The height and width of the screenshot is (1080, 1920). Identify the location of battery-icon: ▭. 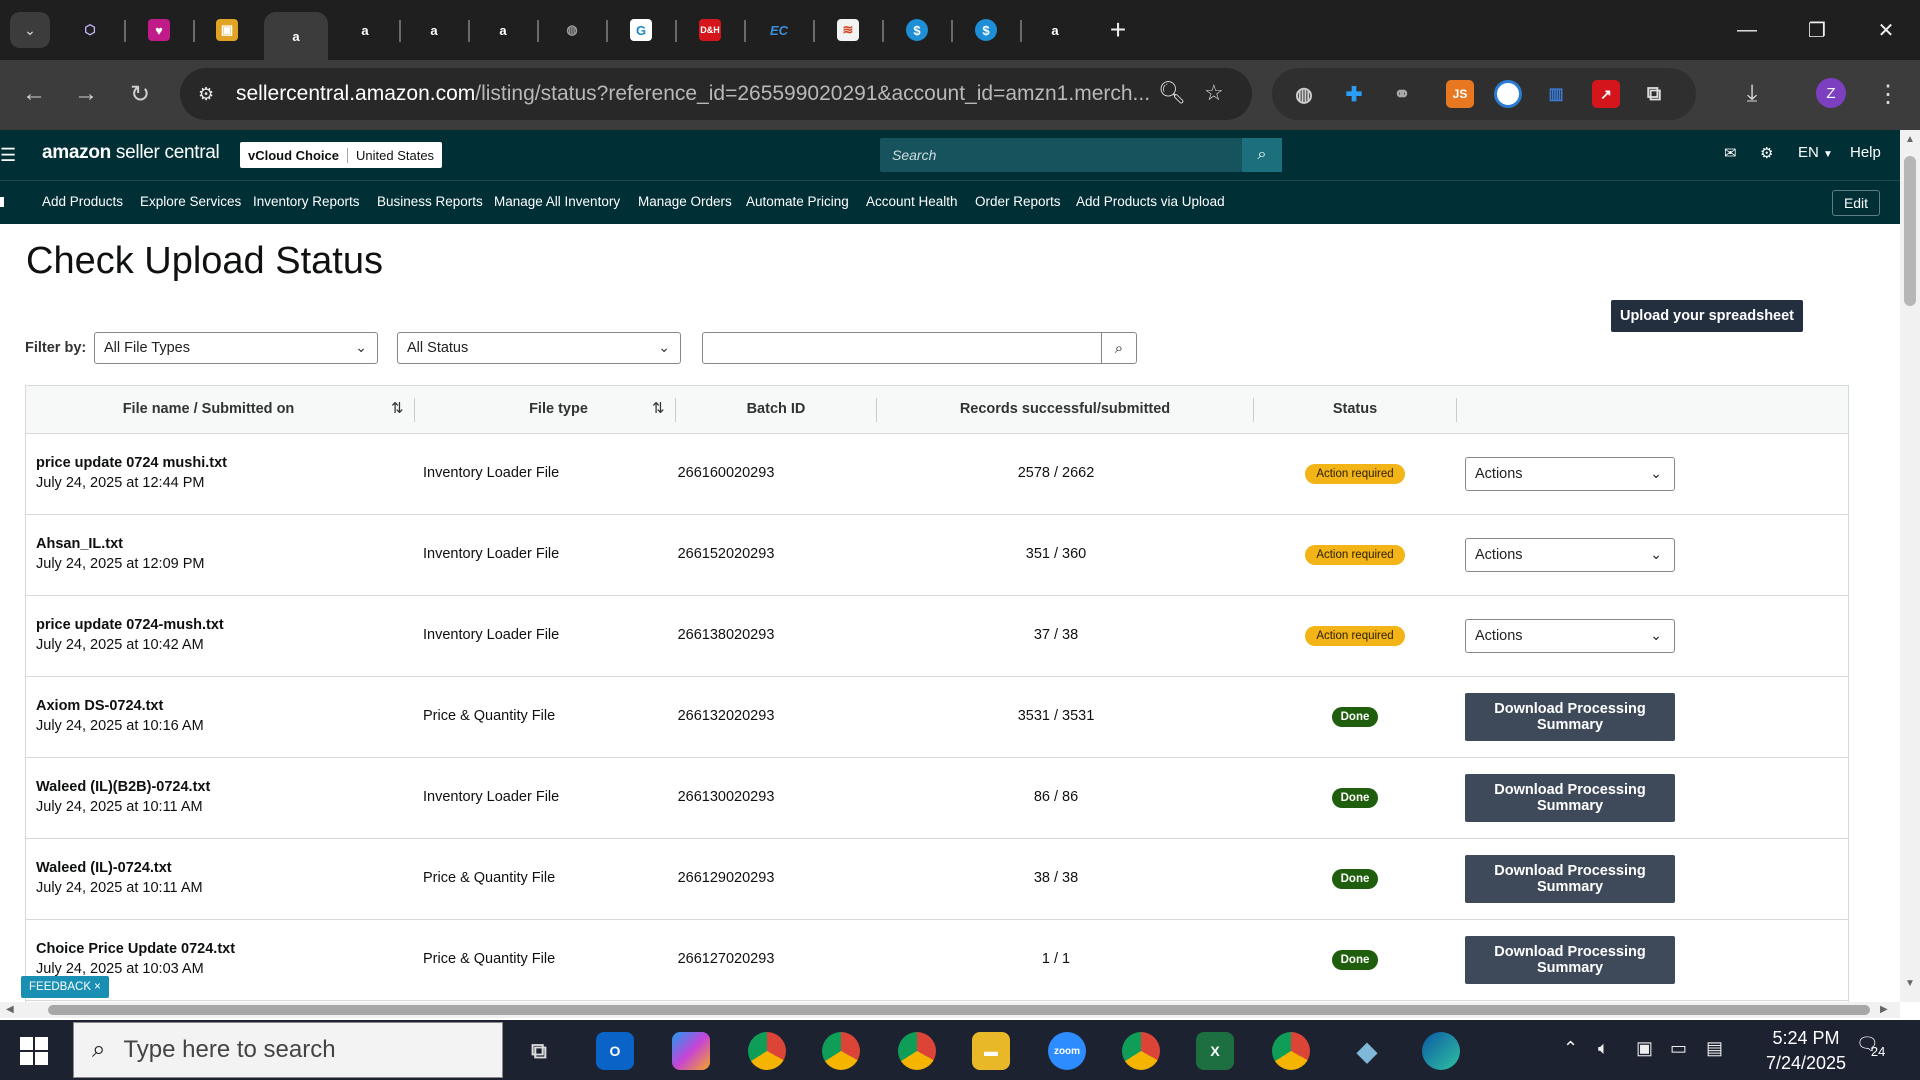
(1678, 1048).